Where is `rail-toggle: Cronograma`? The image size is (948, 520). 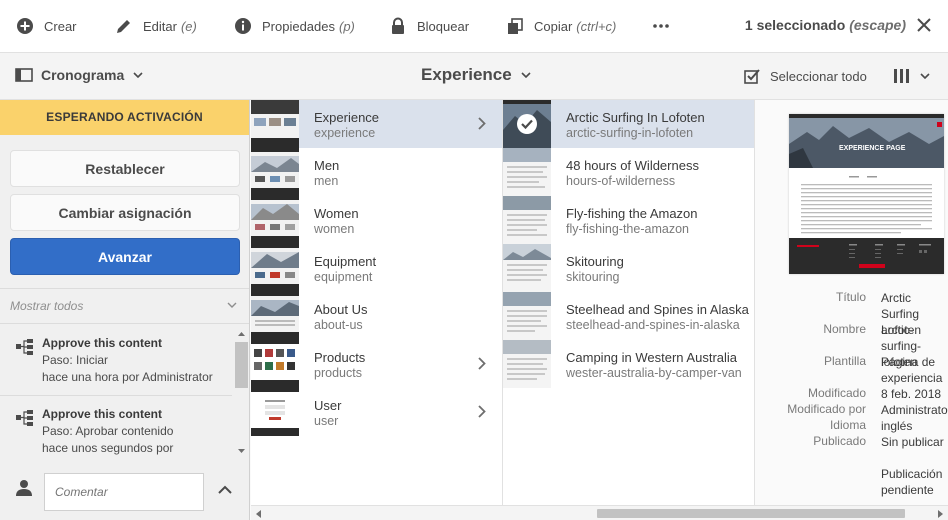
rail-toggle: Cronograma is located at coordinates (83, 75).